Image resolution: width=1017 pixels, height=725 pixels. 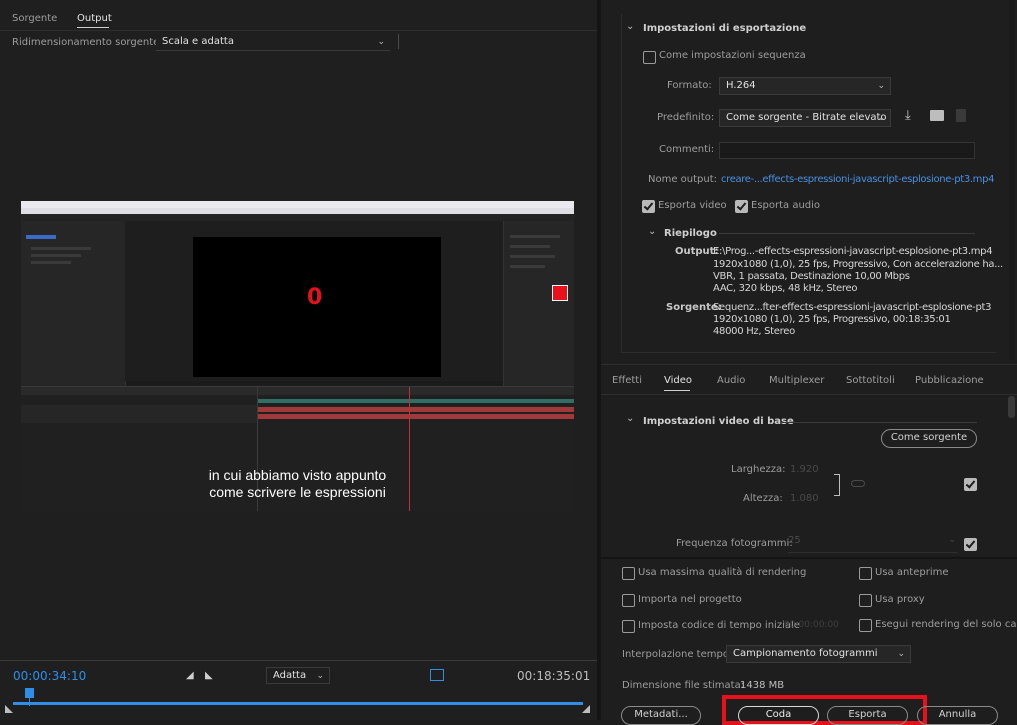 What do you see at coordinates (687, 149) in the screenshot?
I see `comments-label: Commenti:` at bounding box center [687, 149].